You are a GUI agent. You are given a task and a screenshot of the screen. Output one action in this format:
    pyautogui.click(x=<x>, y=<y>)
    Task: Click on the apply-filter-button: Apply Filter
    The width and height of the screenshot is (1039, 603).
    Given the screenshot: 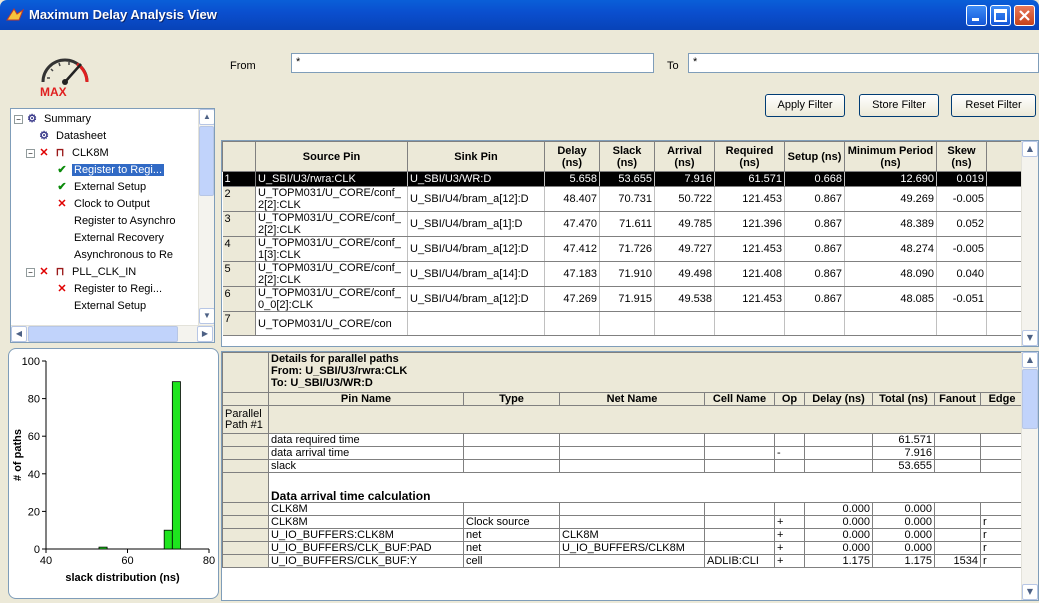 What is the action you would take?
    pyautogui.click(x=805, y=105)
    